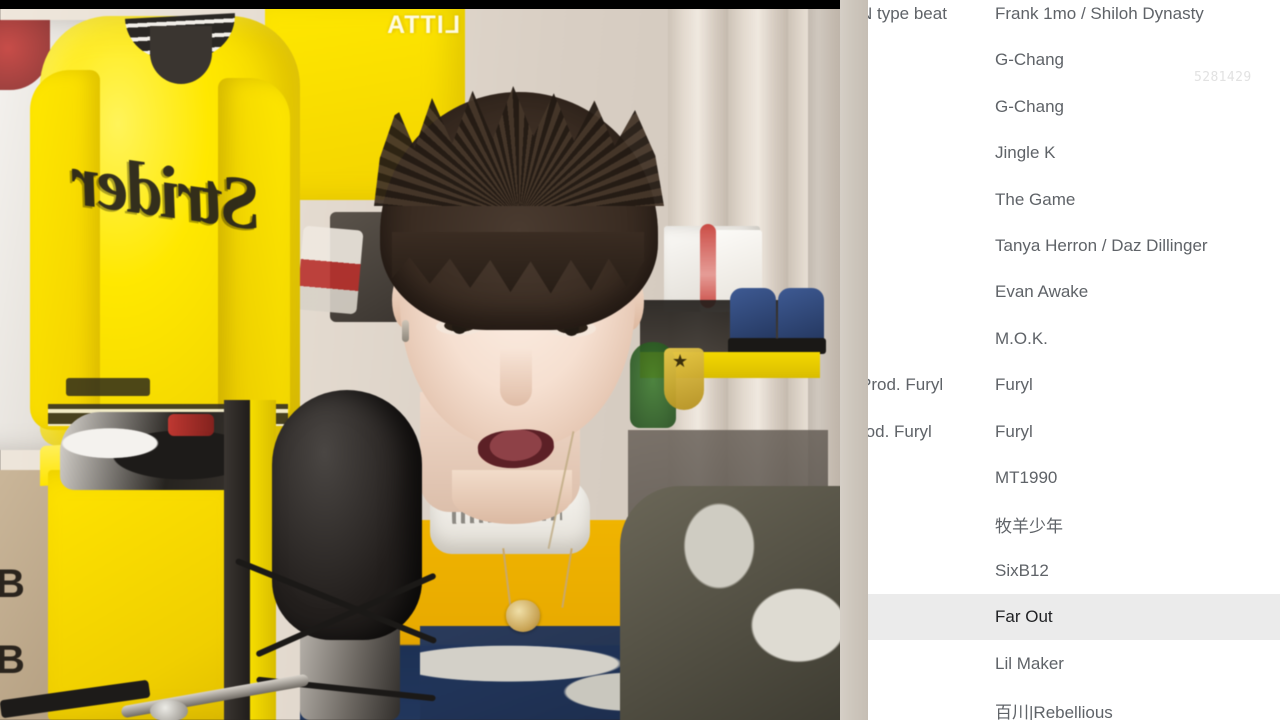  Describe the element at coordinates (1074, 664) in the screenshot. I see `list-item: Lil Maker` at that location.